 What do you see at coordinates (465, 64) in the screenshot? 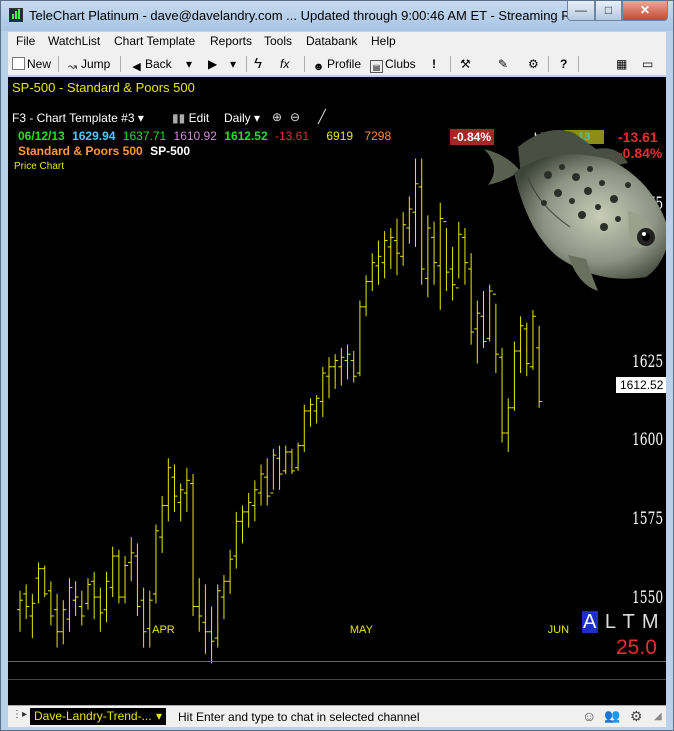
I see `scan-icon: ⚒` at bounding box center [465, 64].